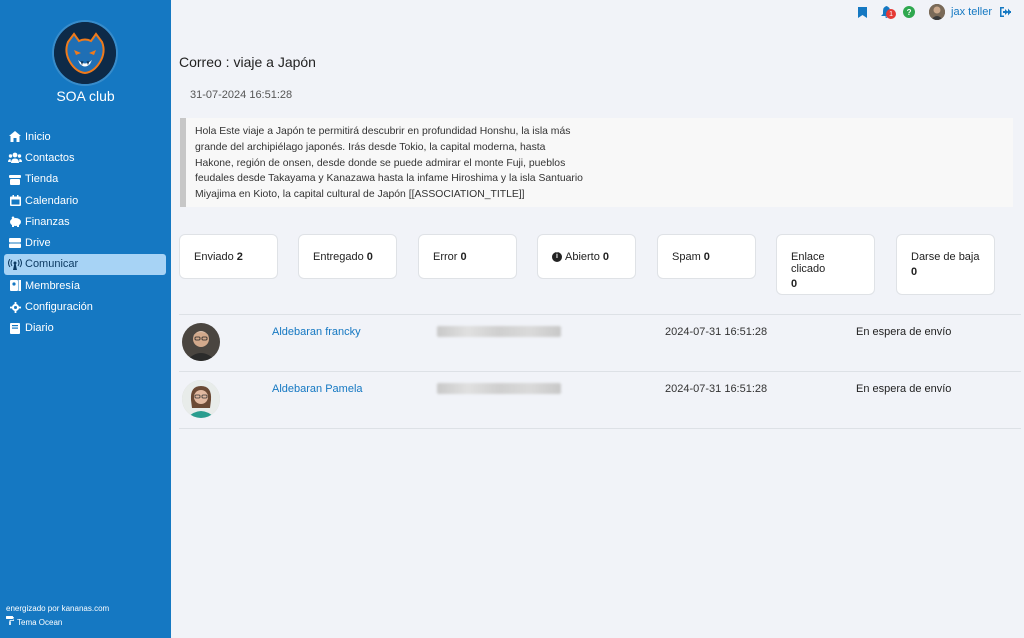  What do you see at coordinates (50, 157) in the screenshot?
I see `sidebar-item-label: Contactos` at bounding box center [50, 157].